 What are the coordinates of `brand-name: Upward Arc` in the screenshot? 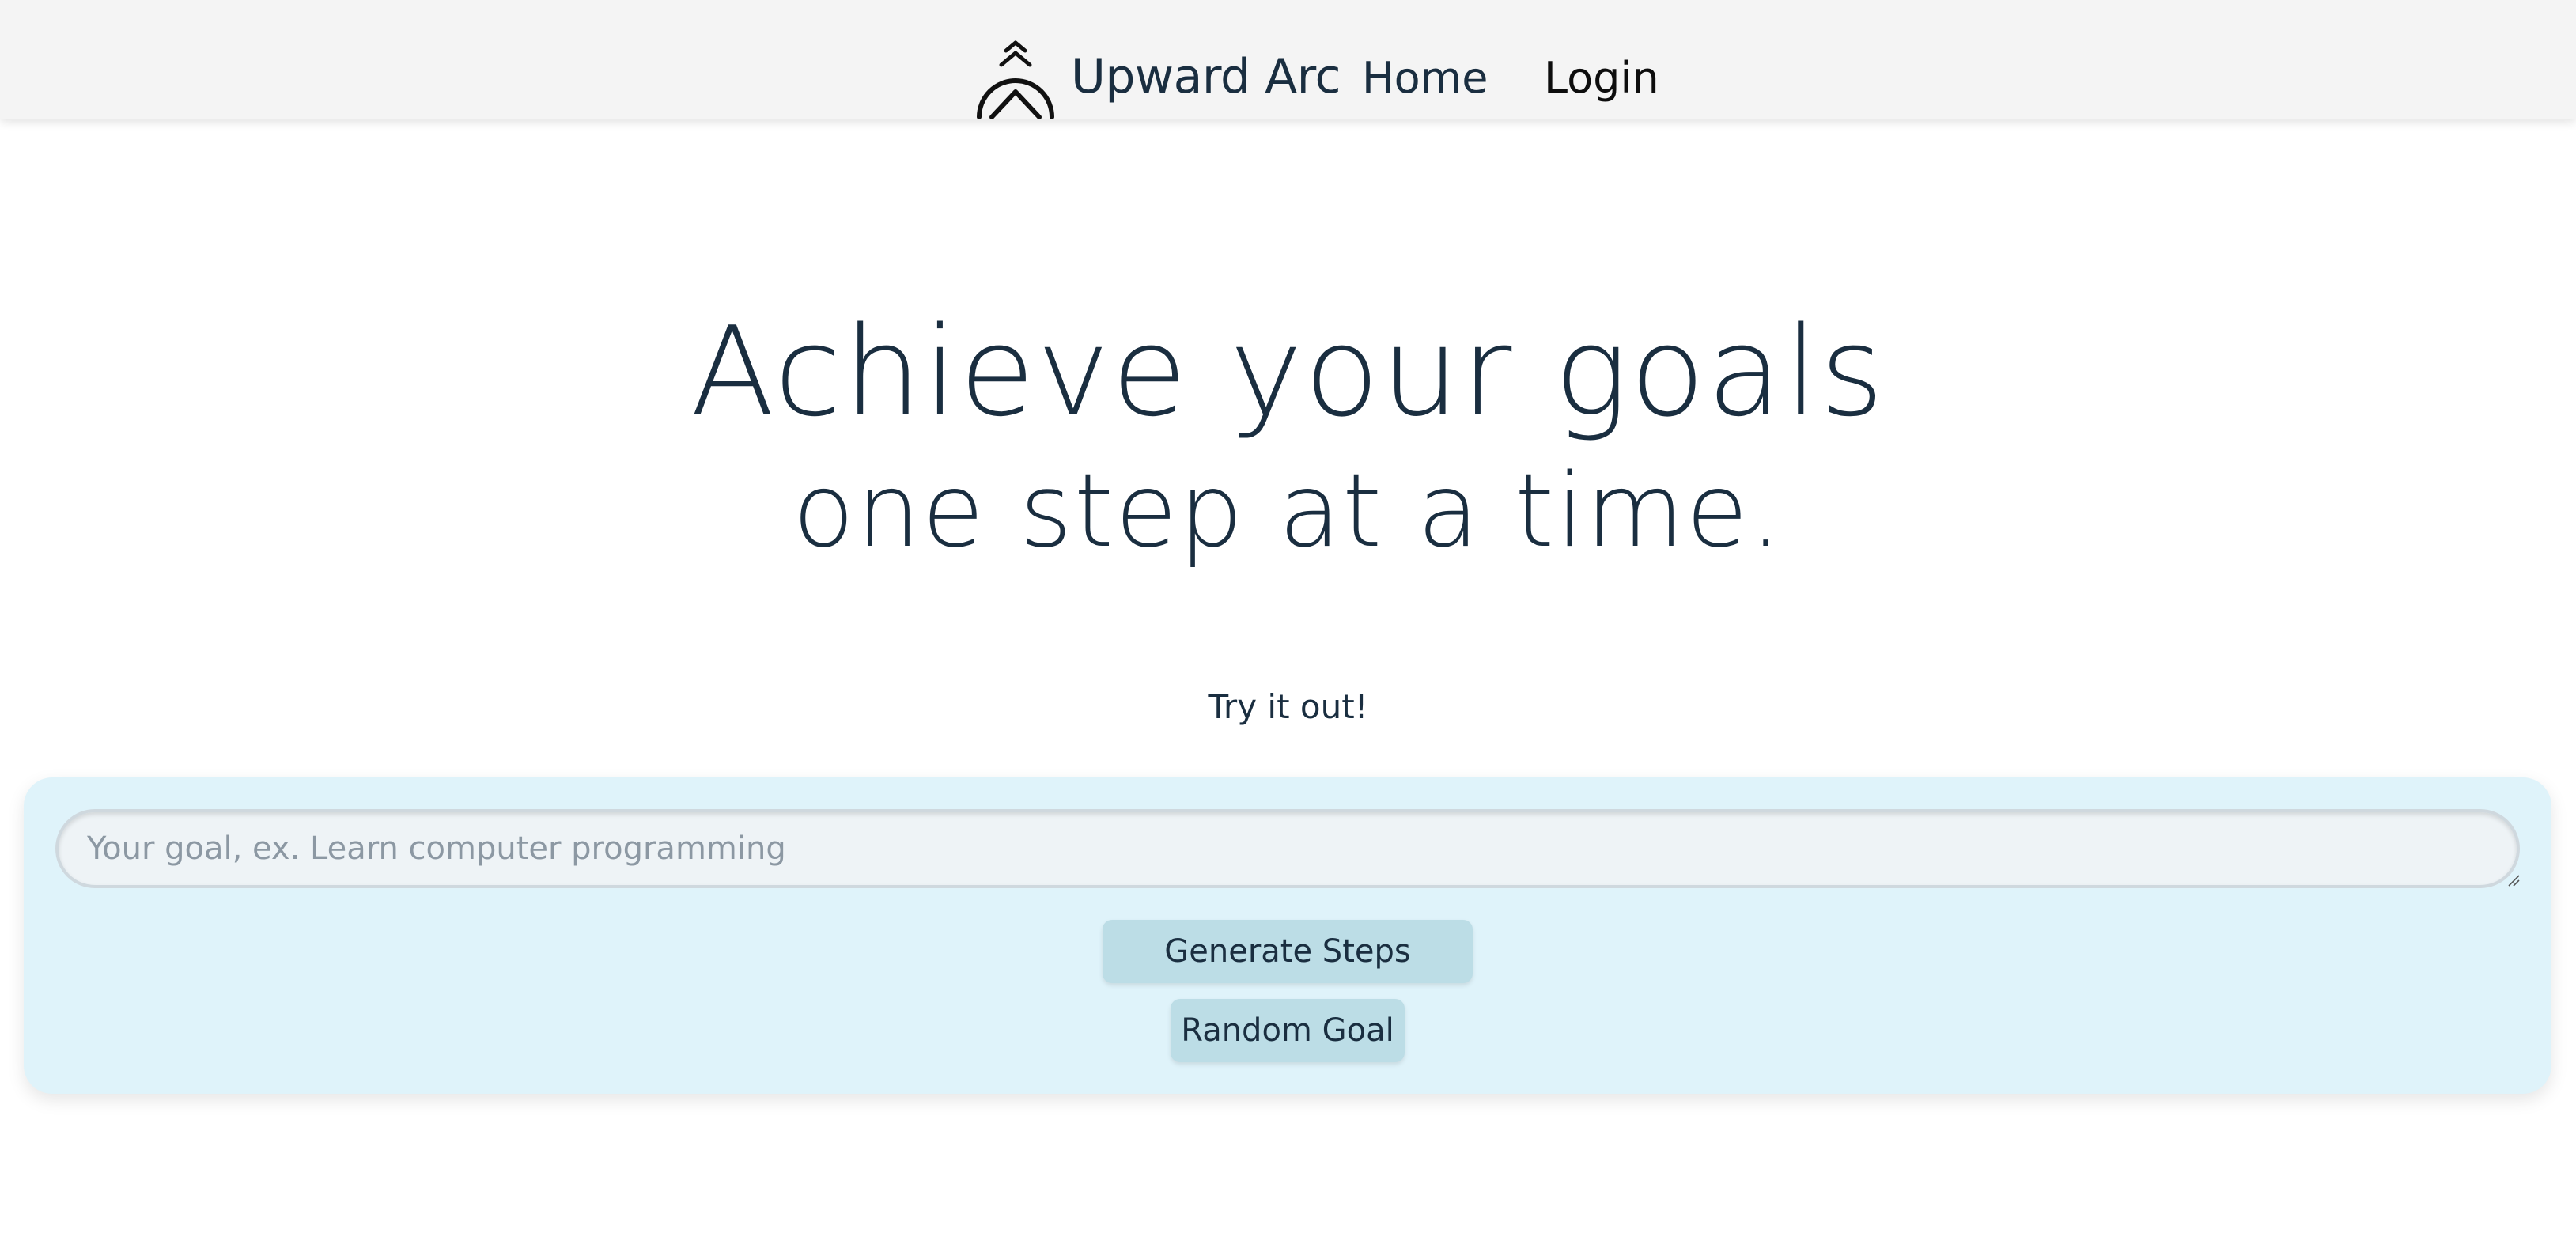 It's located at (1206, 76).